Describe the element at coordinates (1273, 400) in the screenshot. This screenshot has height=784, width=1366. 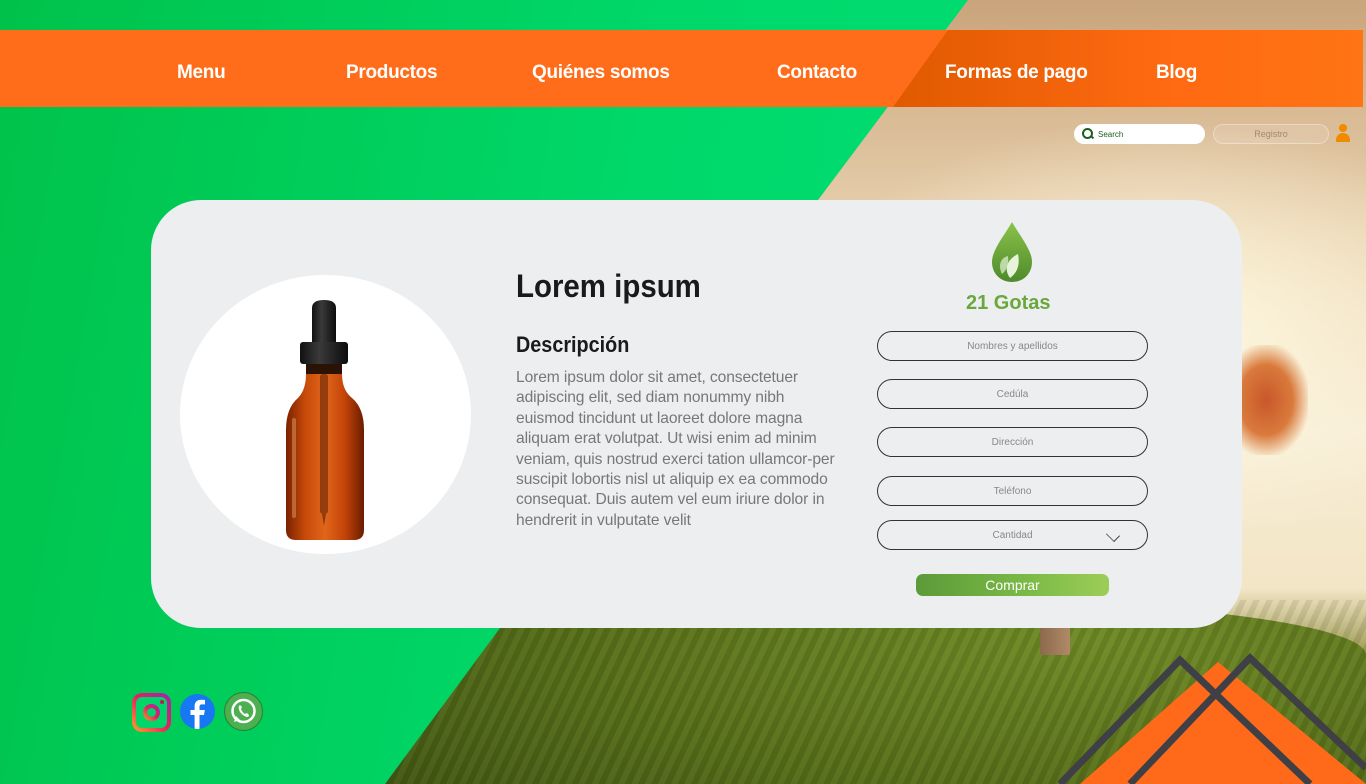
I see `tree-foliage` at that location.